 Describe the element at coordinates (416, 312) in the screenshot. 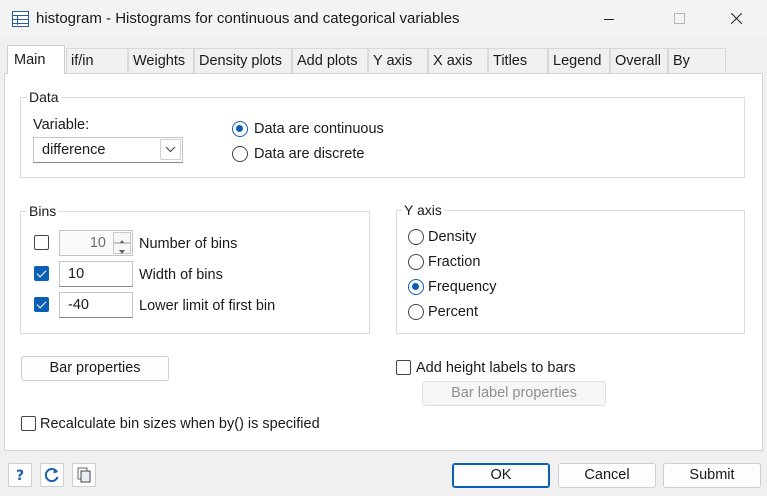

I see `percent-radio` at that location.